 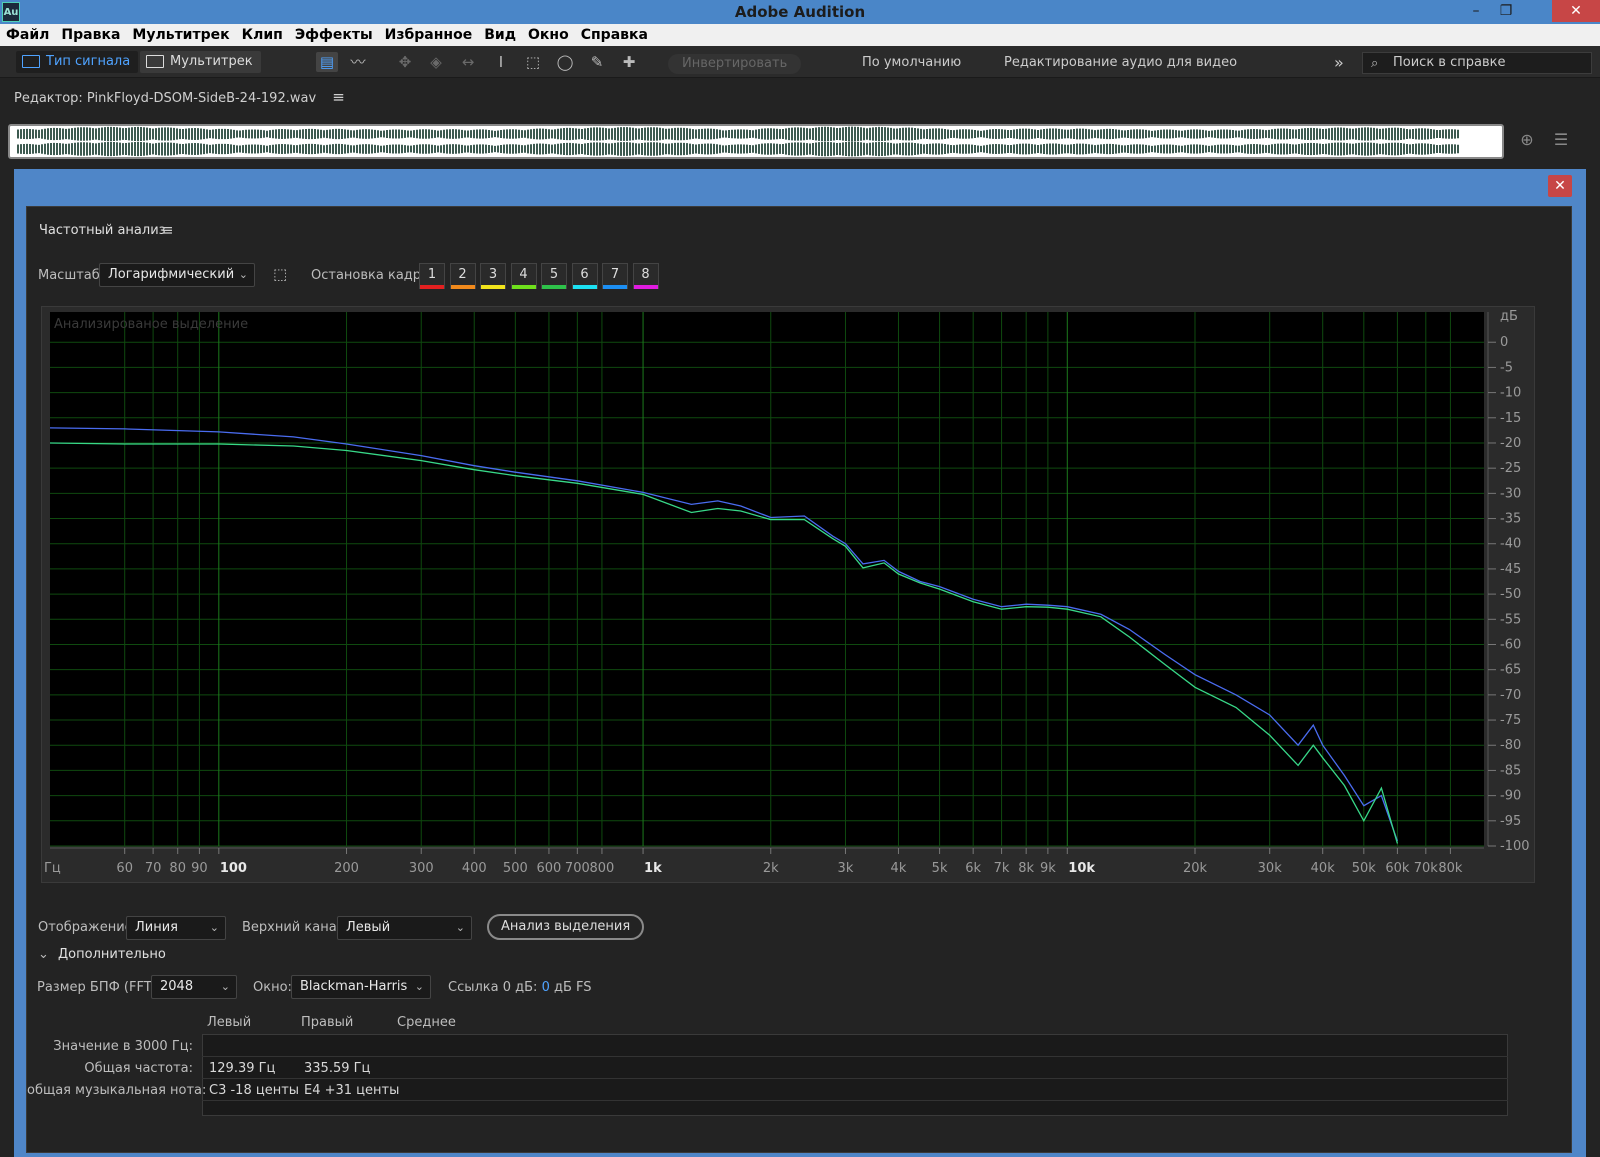 What do you see at coordinates (242, 1068) in the screenshot?
I see `cell-frequency-left: 129.39 Гц` at bounding box center [242, 1068].